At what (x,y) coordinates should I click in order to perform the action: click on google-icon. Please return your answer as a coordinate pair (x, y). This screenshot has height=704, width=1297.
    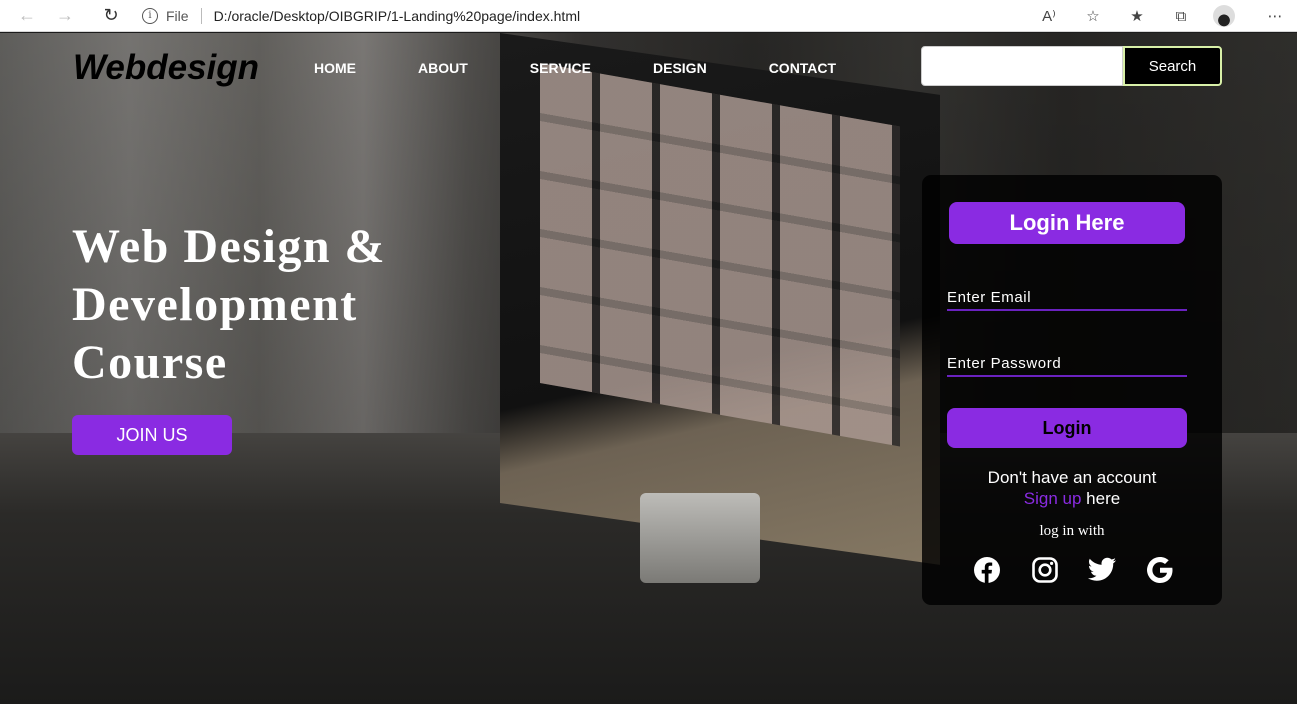
    Looking at the image, I should click on (1160, 570).